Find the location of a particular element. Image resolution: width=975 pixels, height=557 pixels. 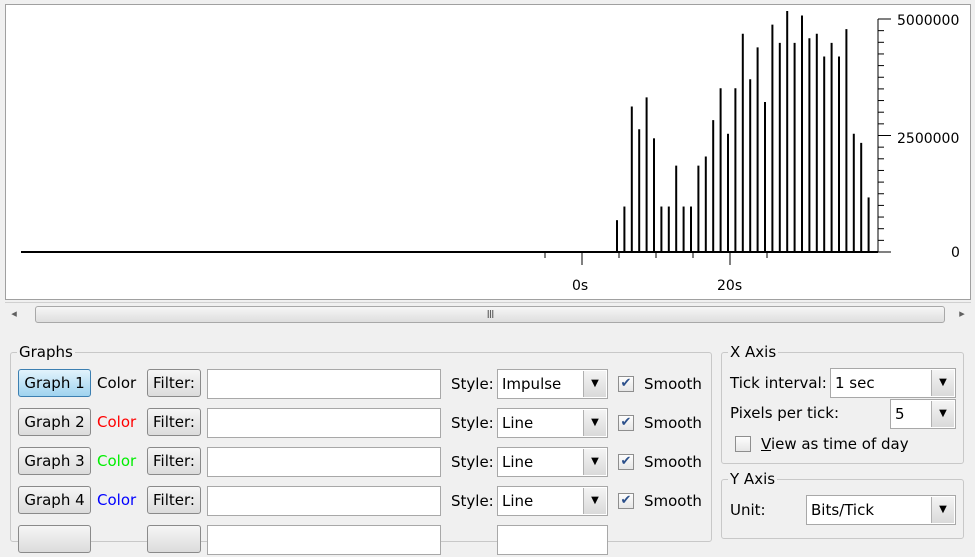

graph-3-filter-input is located at coordinates (324, 462).